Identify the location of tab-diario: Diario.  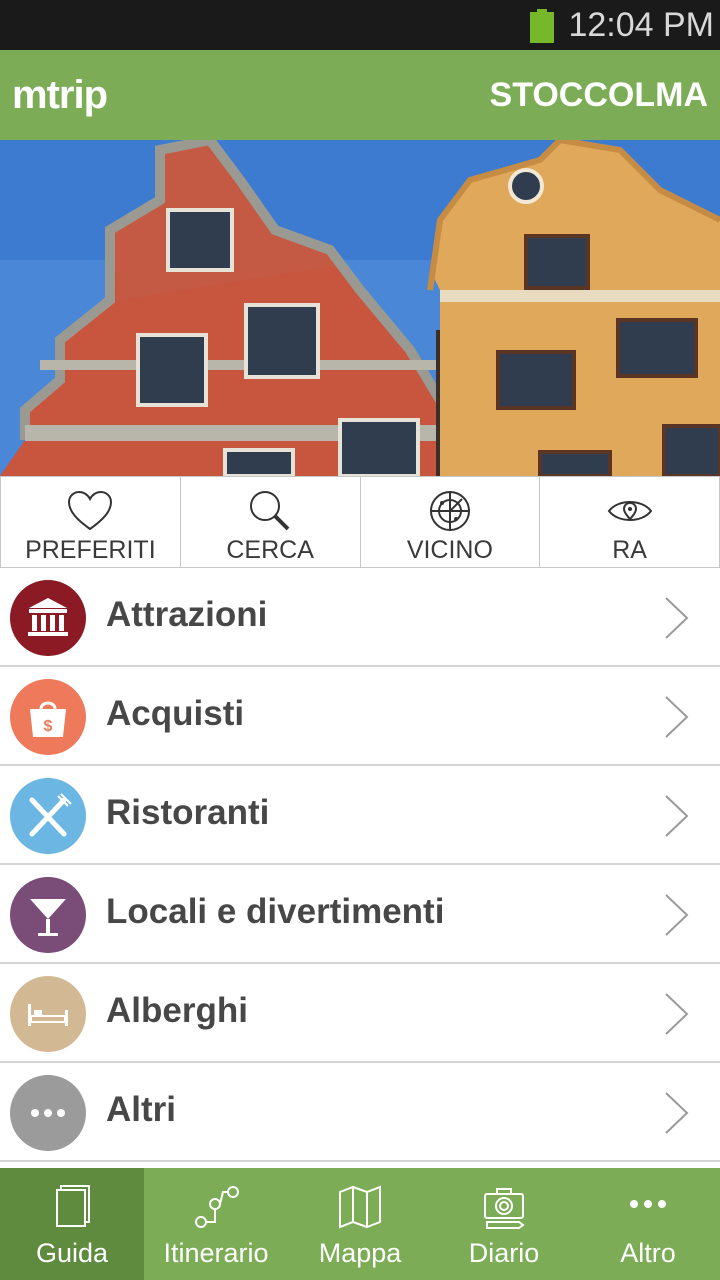
(504, 1224).